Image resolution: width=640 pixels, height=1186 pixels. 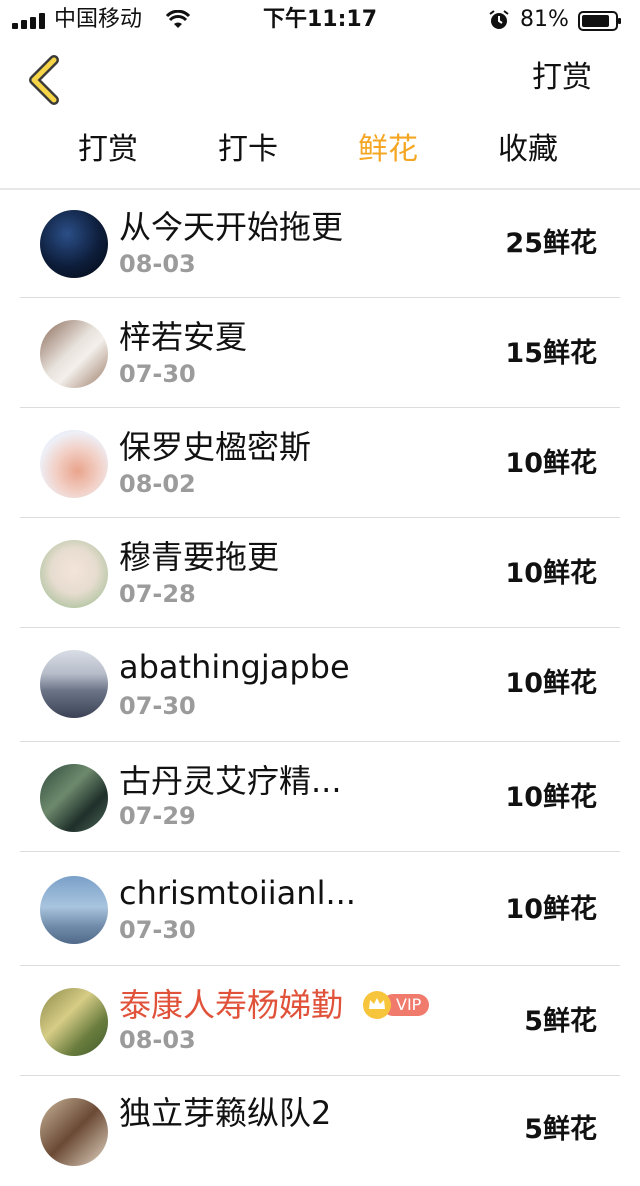 I want to click on tab-checkin: 打卡, so click(x=248, y=150).